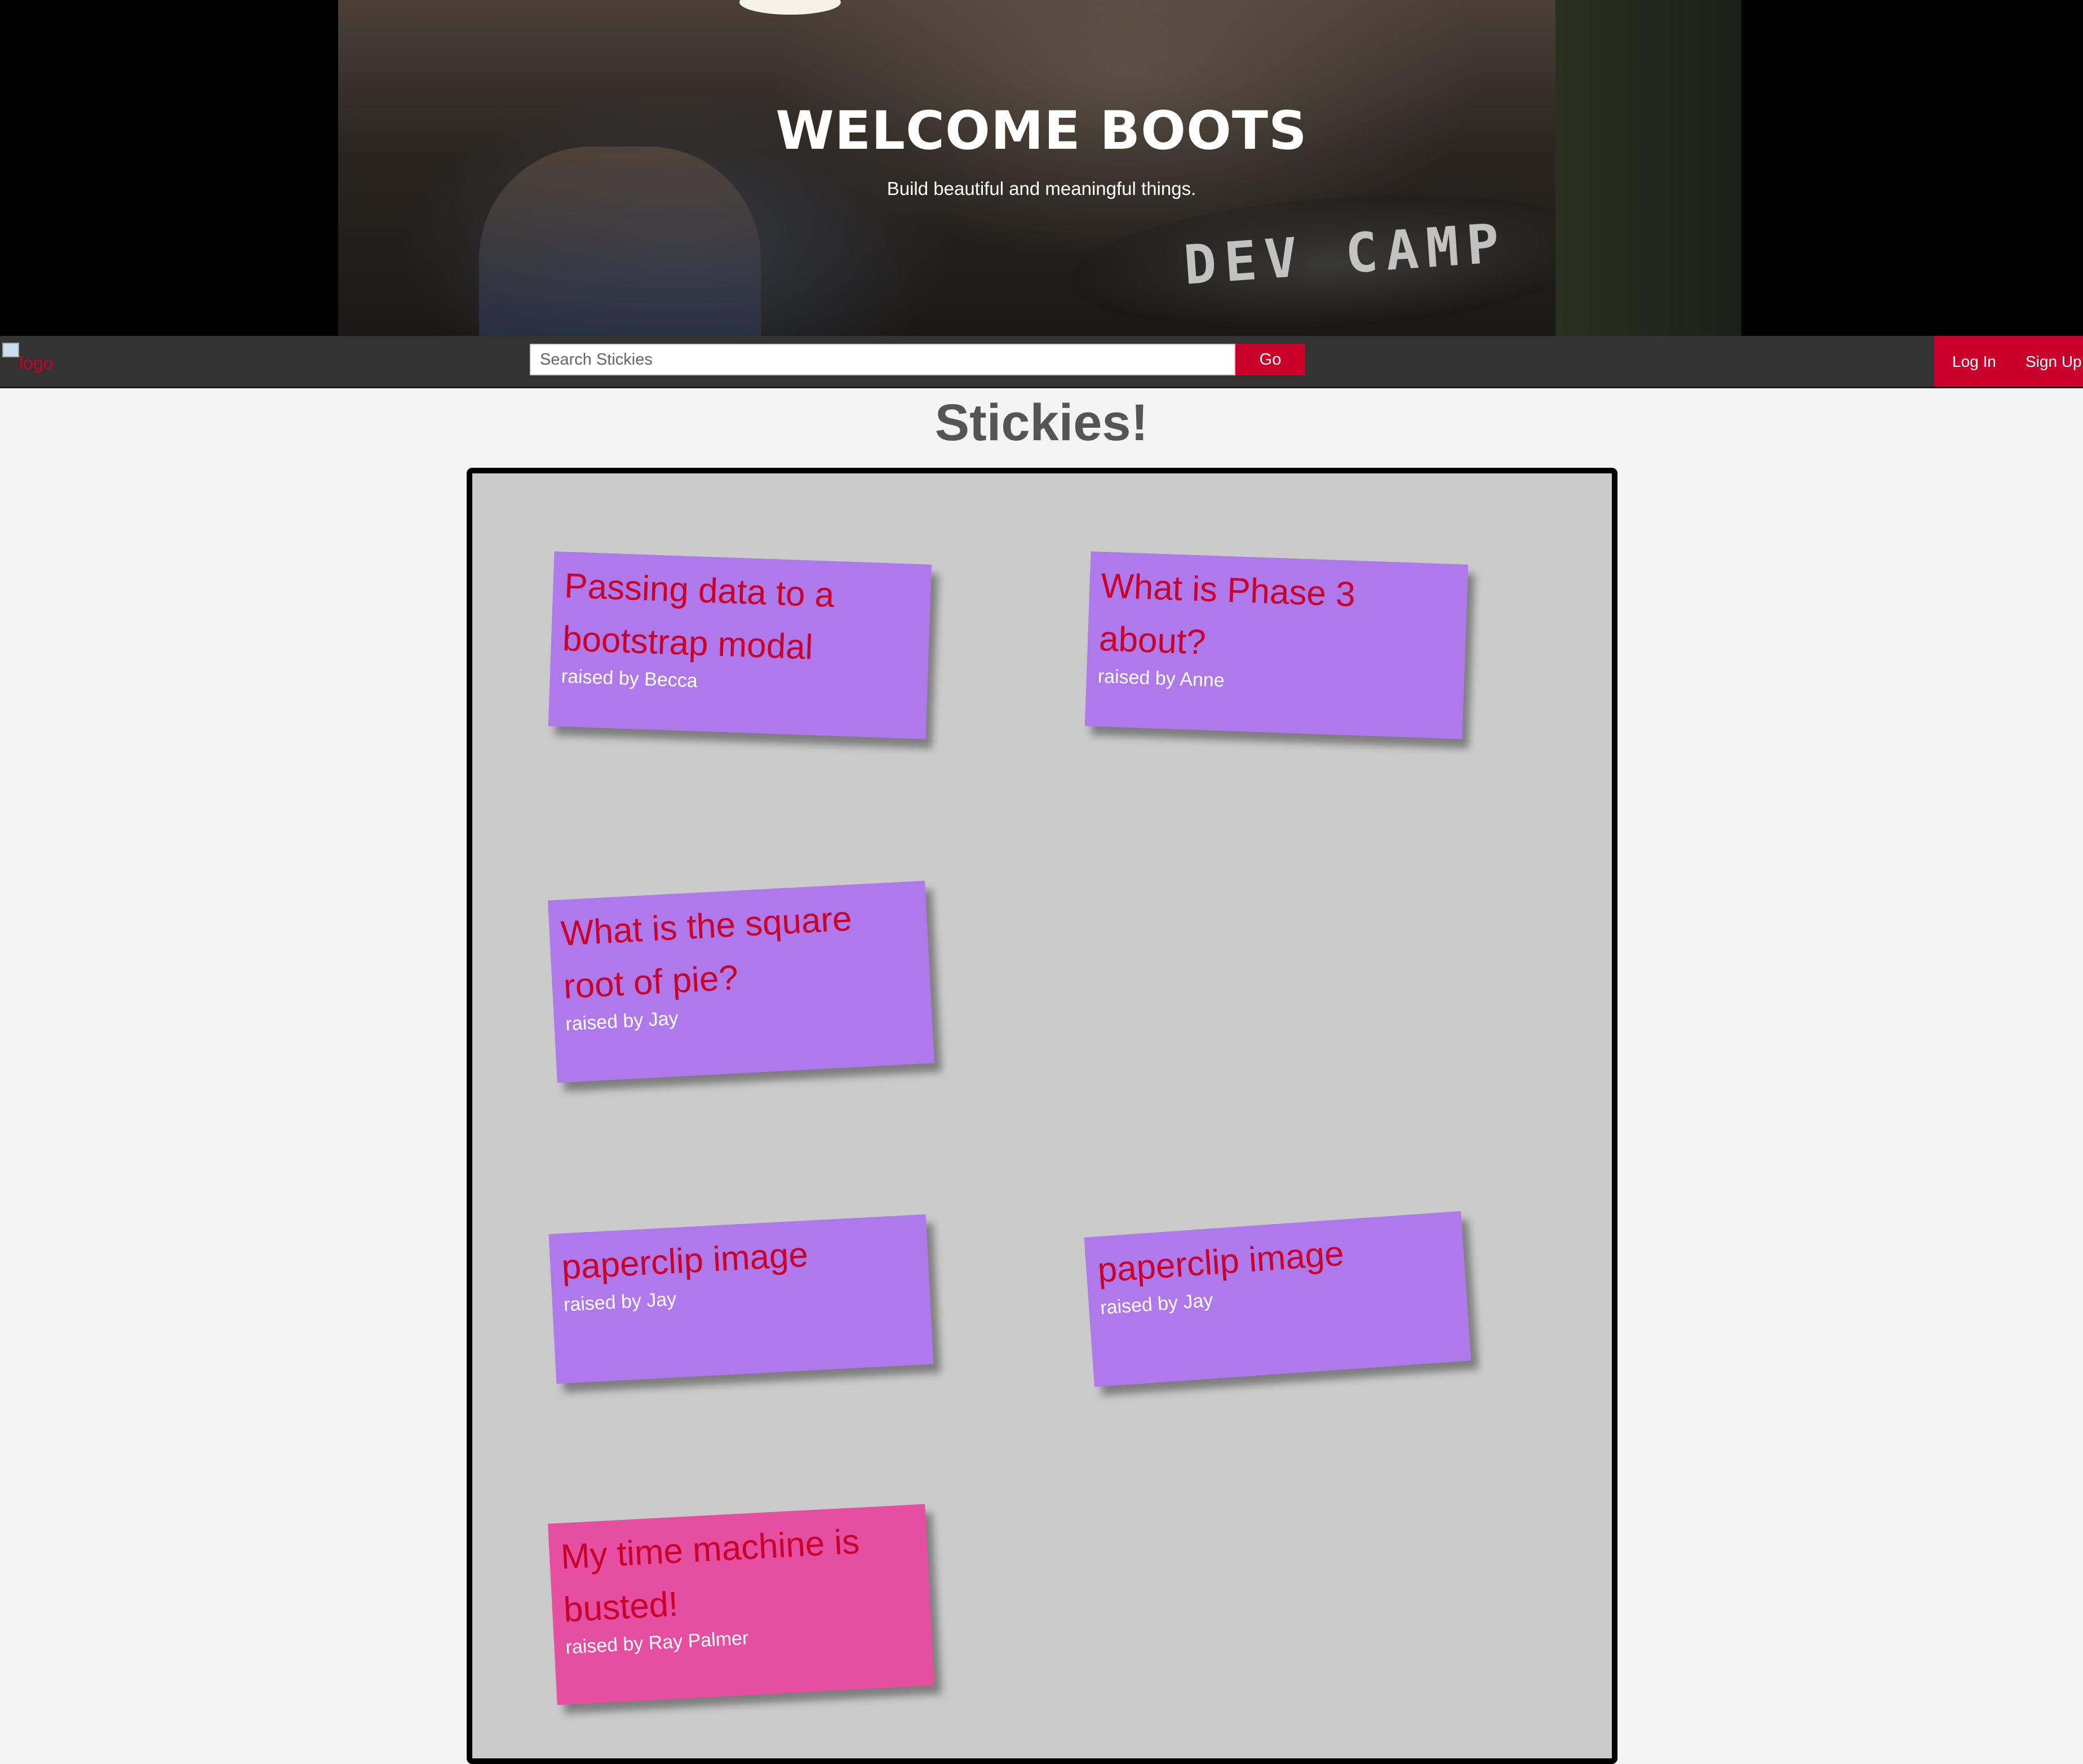 This screenshot has width=2083, height=1764. I want to click on sticky-question: What is the square root of pie?, so click(706, 953).